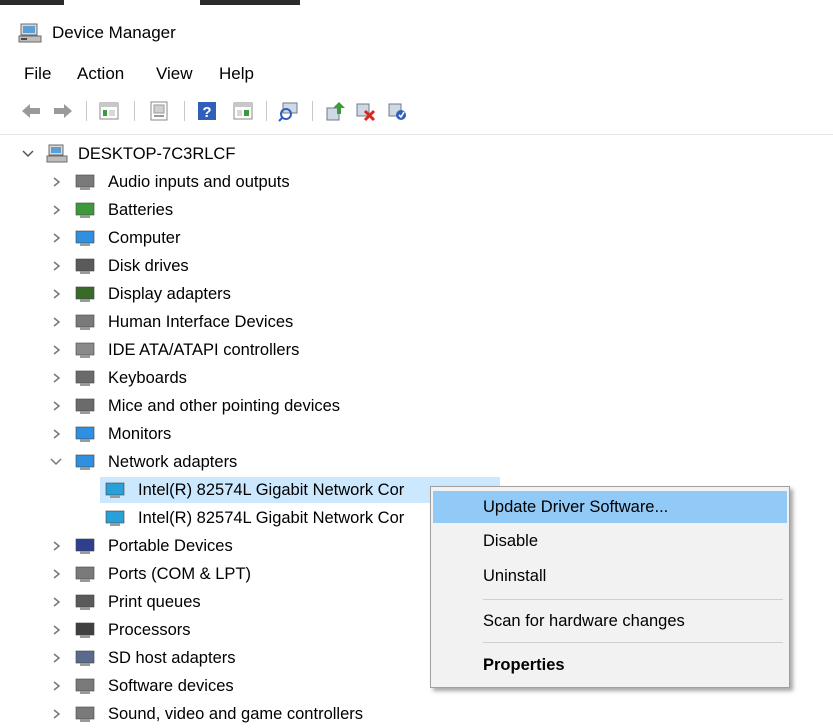 The image size is (833, 728). What do you see at coordinates (30, 33) in the screenshot?
I see `device-manager-icon` at bounding box center [30, 33].